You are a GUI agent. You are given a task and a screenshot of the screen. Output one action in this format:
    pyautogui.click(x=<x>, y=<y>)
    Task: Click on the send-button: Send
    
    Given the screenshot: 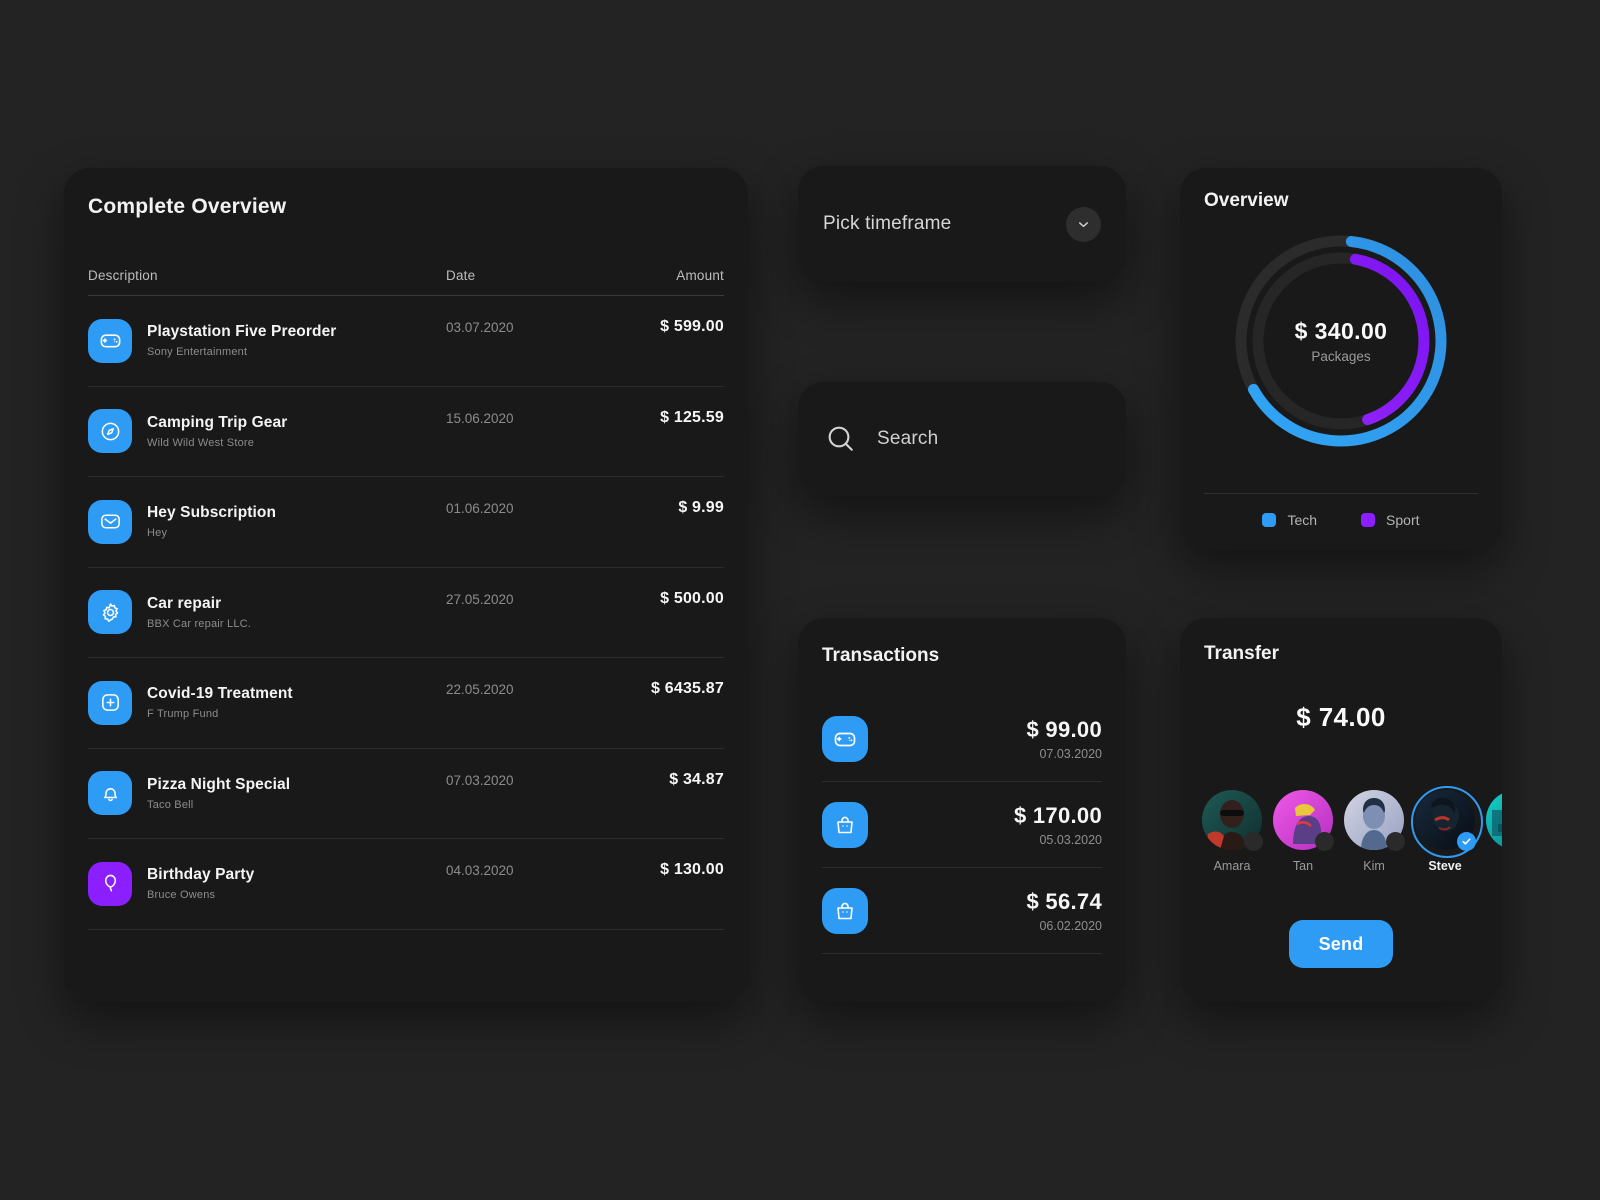 What is the action you would take?
    pyautogui.click(x=1341, y=944)
    